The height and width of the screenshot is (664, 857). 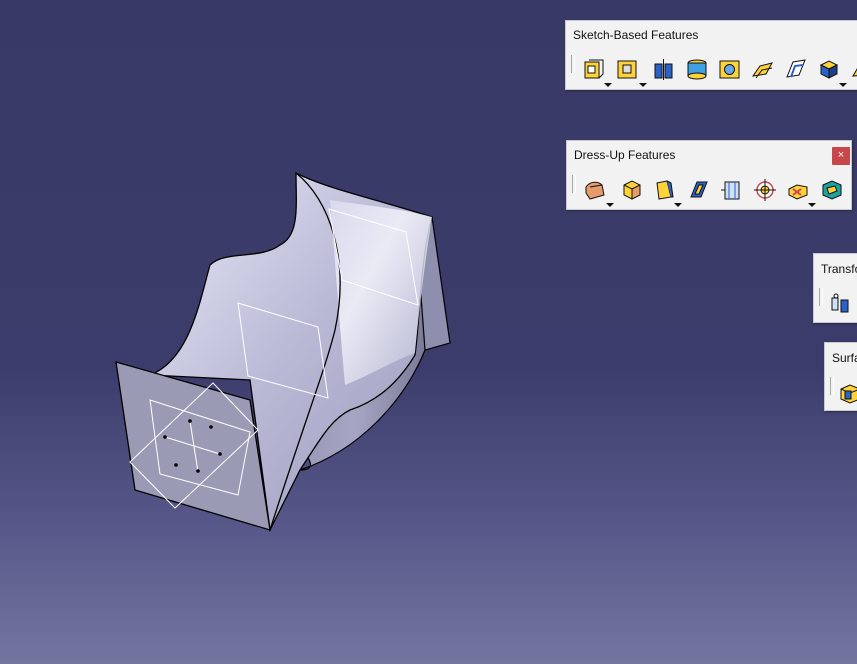 I want to click on hole-icon, so click(x=730, y=69).